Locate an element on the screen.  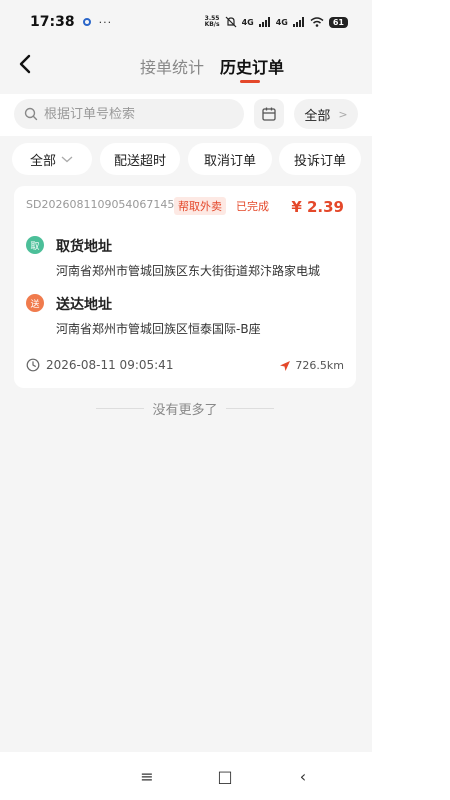
status-left: 17:38 ··· is located at coordinates (71, 22).